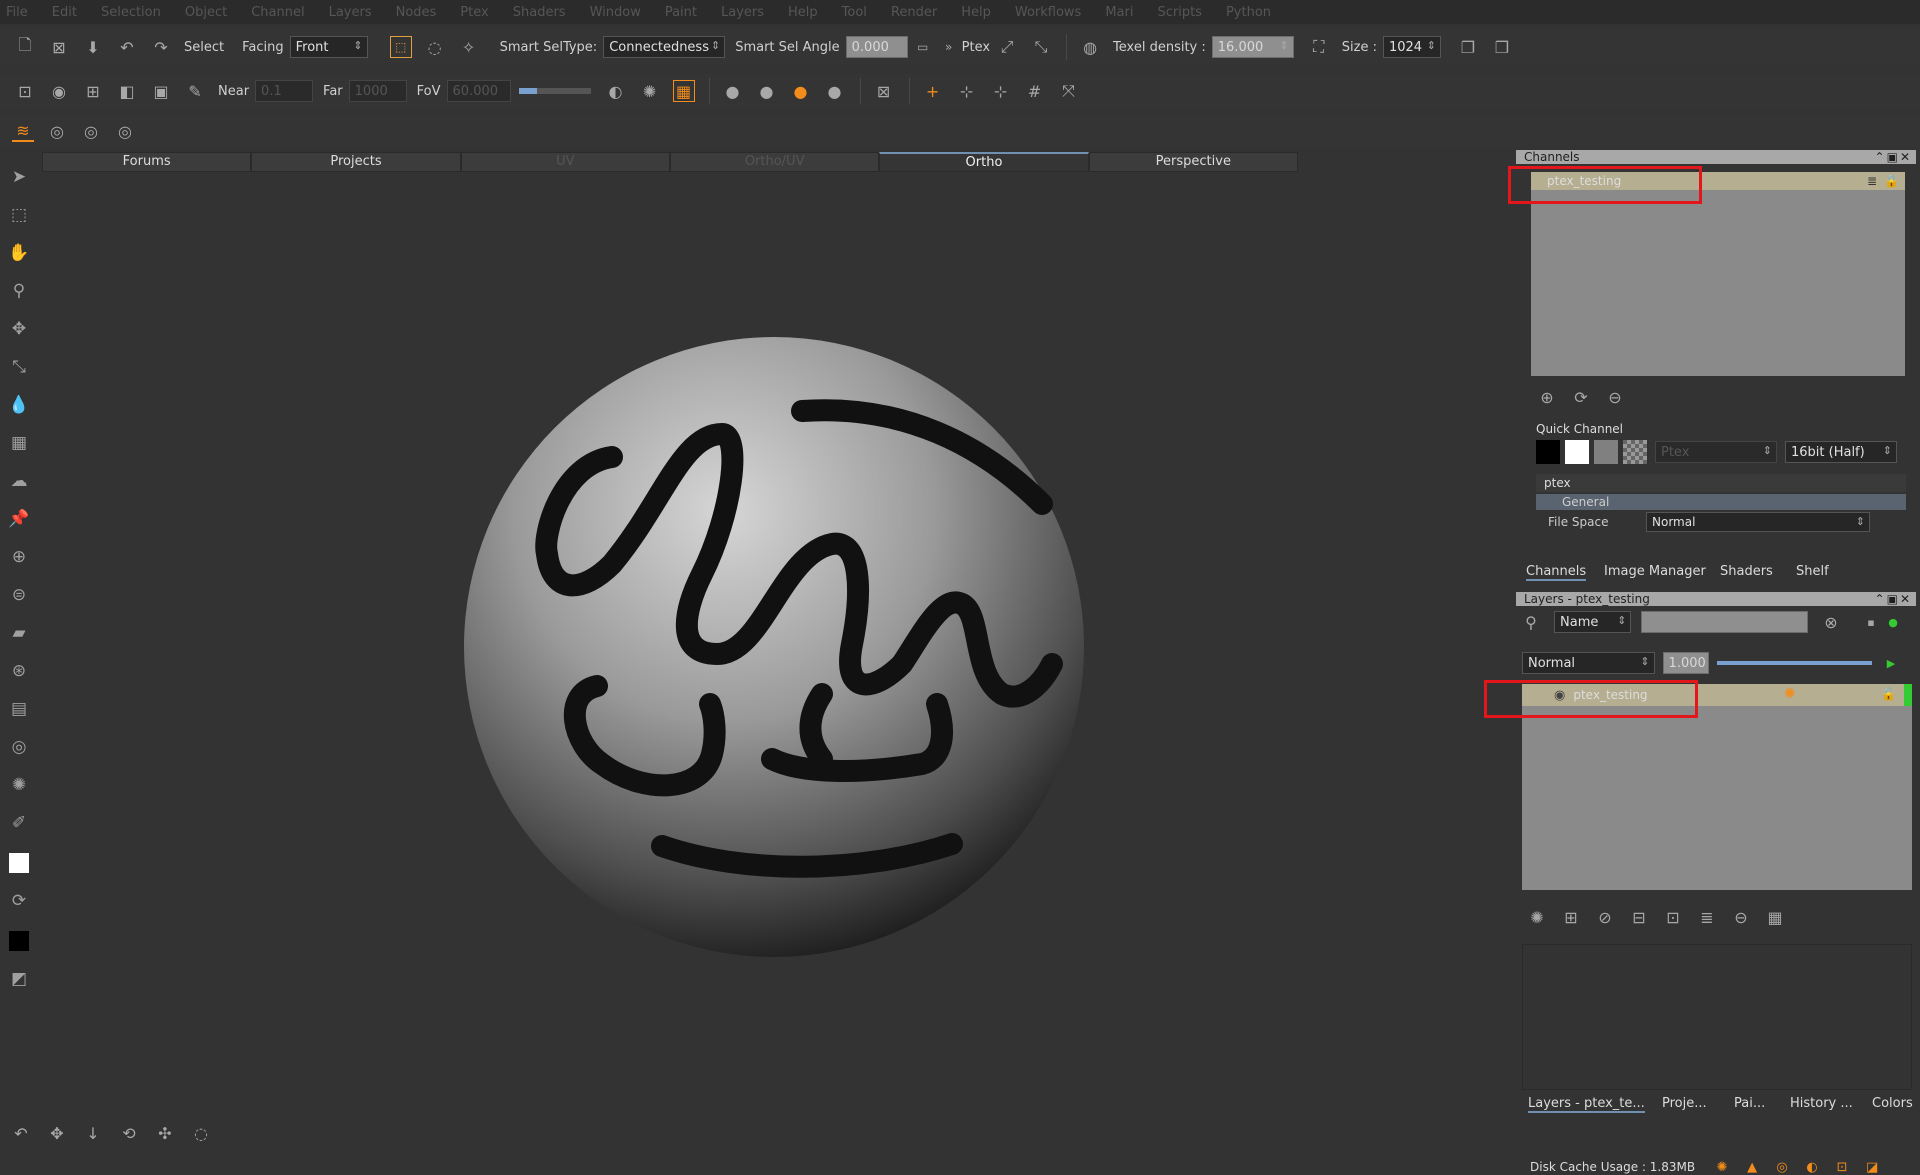 The width and height of the screenshot is (1920, 1175). I want to click on lighting-icon: ◐, so click(616, 91).